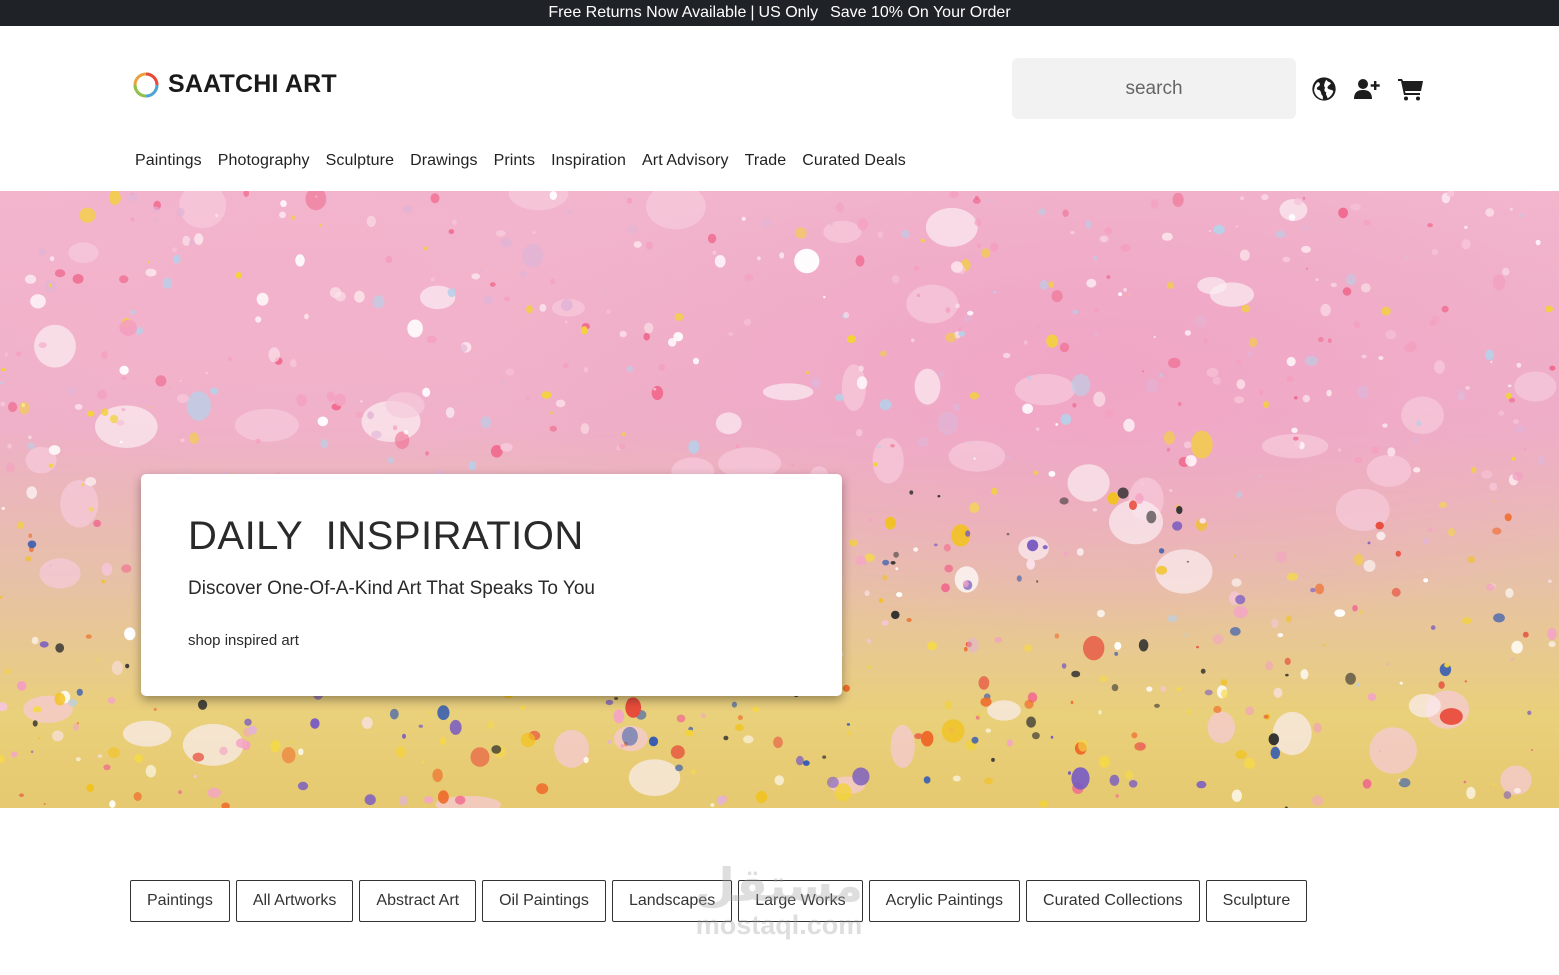 The height and width of the screenshot is (975, 1559). What do you see at coordinates (788, 12) in the screenshot?
I see `promo-us-only: US Only` at bounding box center [788, 12].